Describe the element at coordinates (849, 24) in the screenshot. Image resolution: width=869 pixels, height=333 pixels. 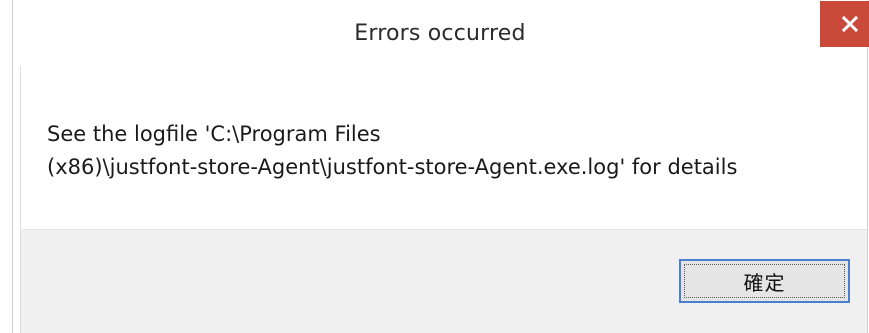
I see `close-icon` at that location.